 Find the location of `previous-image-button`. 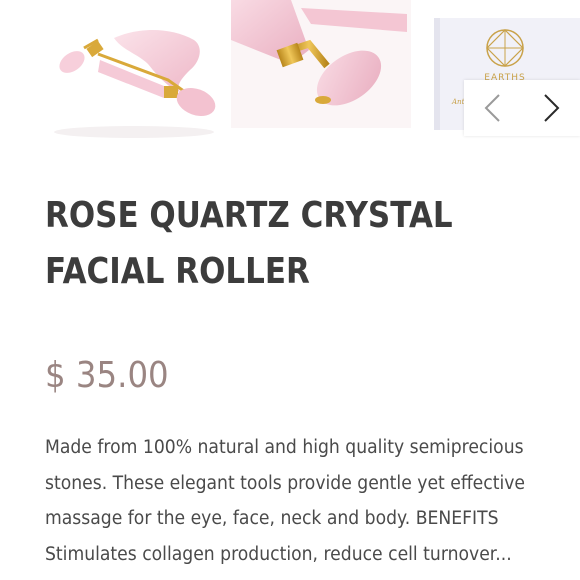

previous-image-button is located at coordinates (493, 108).